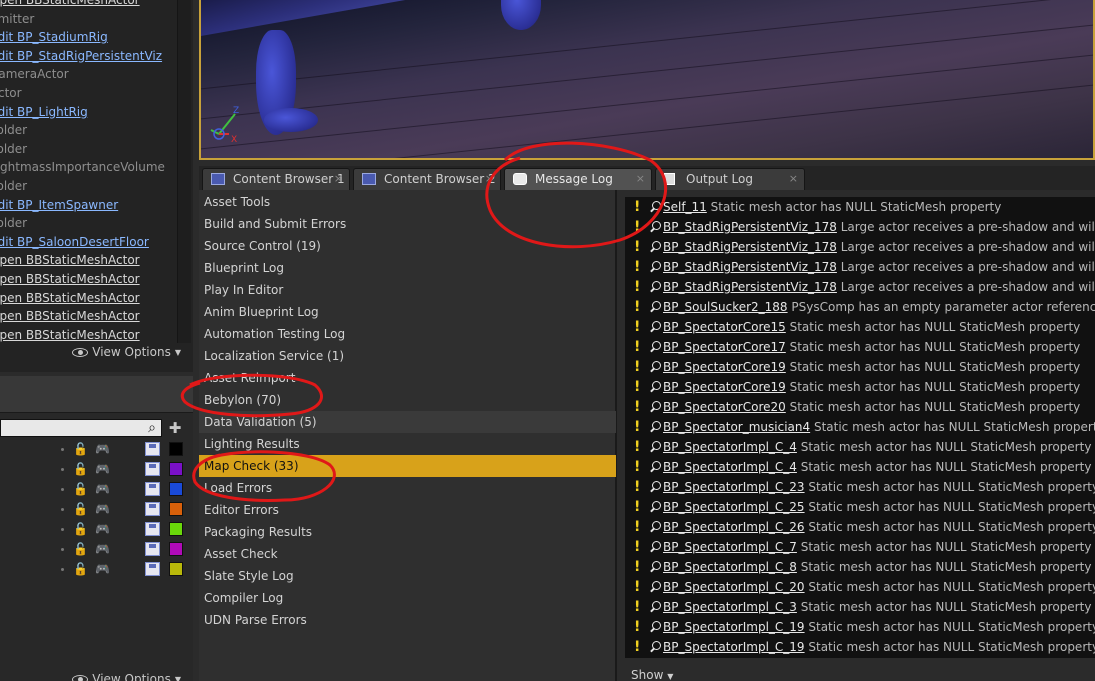 The height and width of the screenshot is (681, 1095). What do you see at coordinates (407, 598) in the screenshot?
I see `category-item: Compiler Log` at bounding box center [407, 598].